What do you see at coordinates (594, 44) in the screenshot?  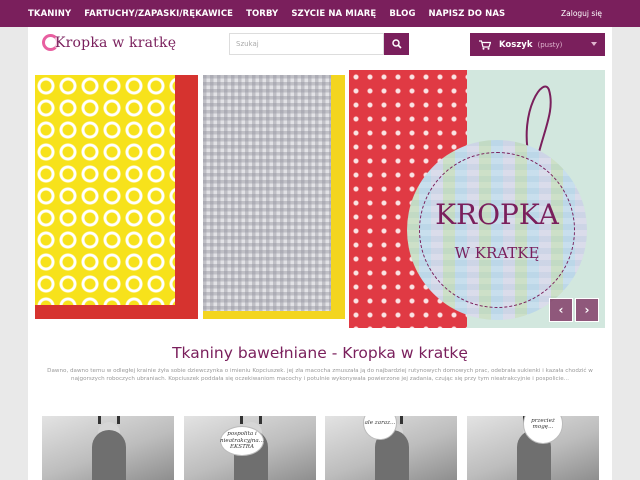 I see `chevron-down-icon` at bounding box center [594, 44].